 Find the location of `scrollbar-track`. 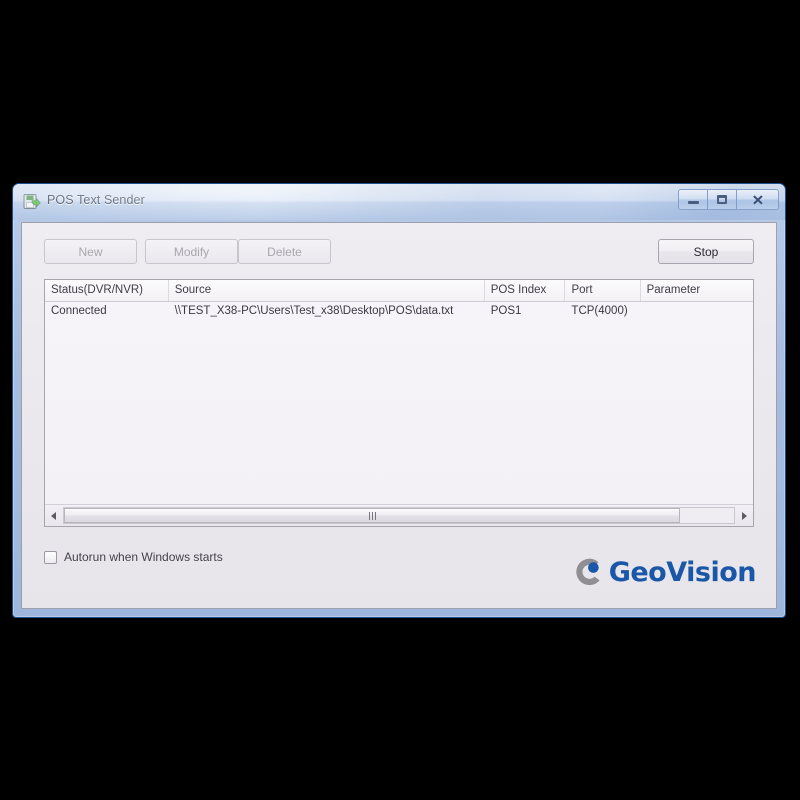

scrollbar-track is located at coordinates (399, 515).